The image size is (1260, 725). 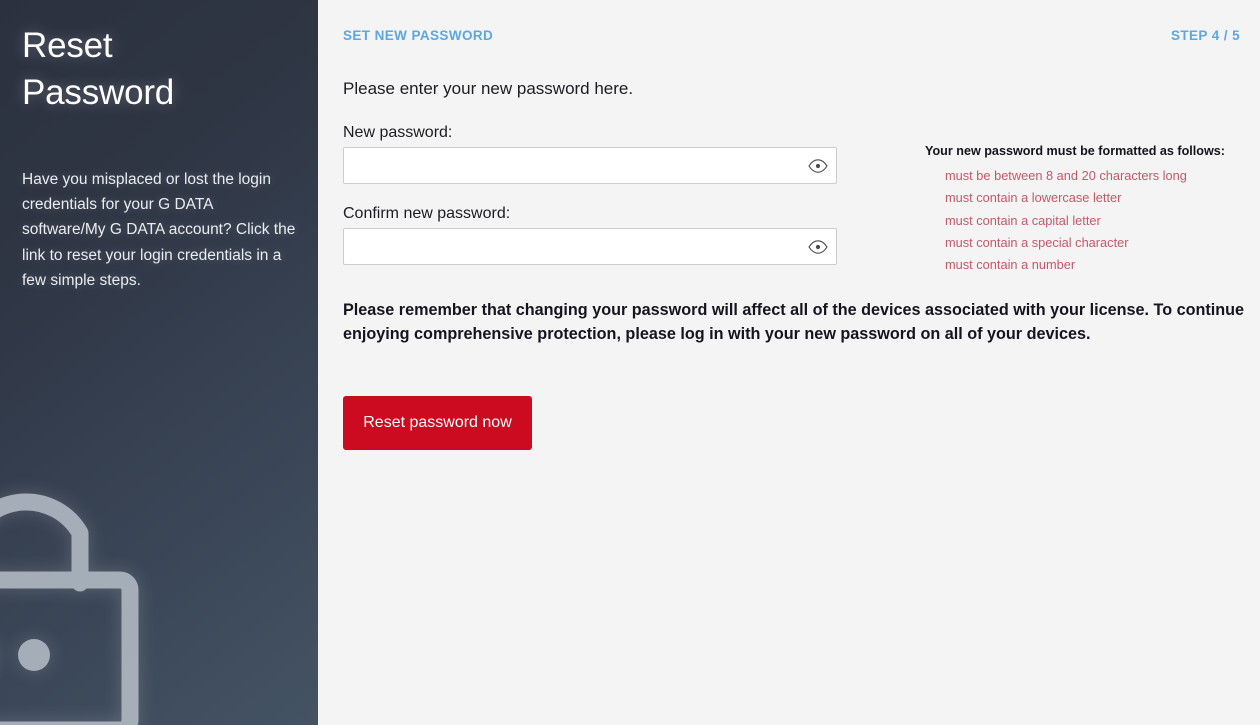 I want to click on confirm-password-field-wrapper, so click(x=590, y=246).